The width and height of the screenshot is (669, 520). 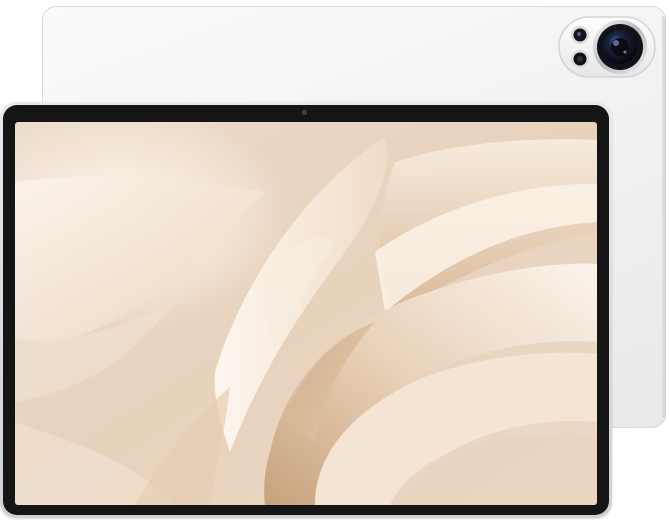 What do you see at coordinates (304, 112) in the screenshot?
I see `front-camera-icon` at bounding box center [304, 112].